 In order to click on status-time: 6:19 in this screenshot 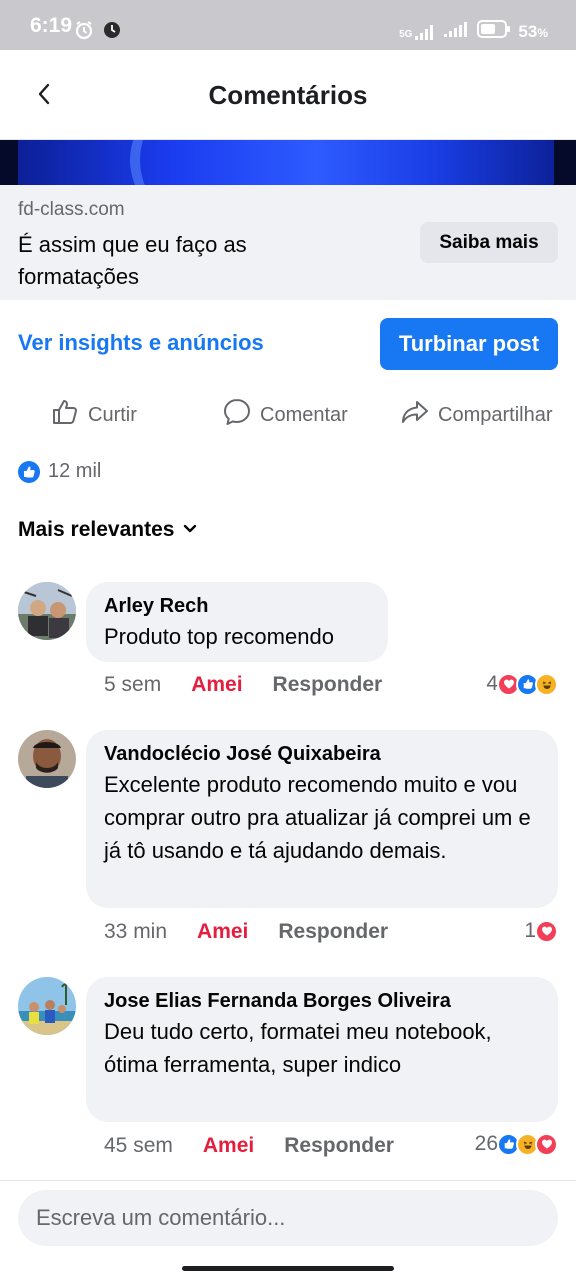, I will do `click(51, 25)`.